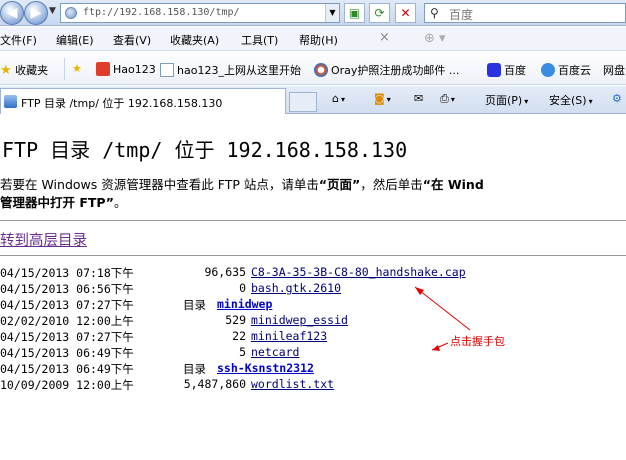 The image size is (626, 460). Describe the element at coordinates (506, 70) in the screenshot. I see `fav-link-baidu: 百度` at that location.